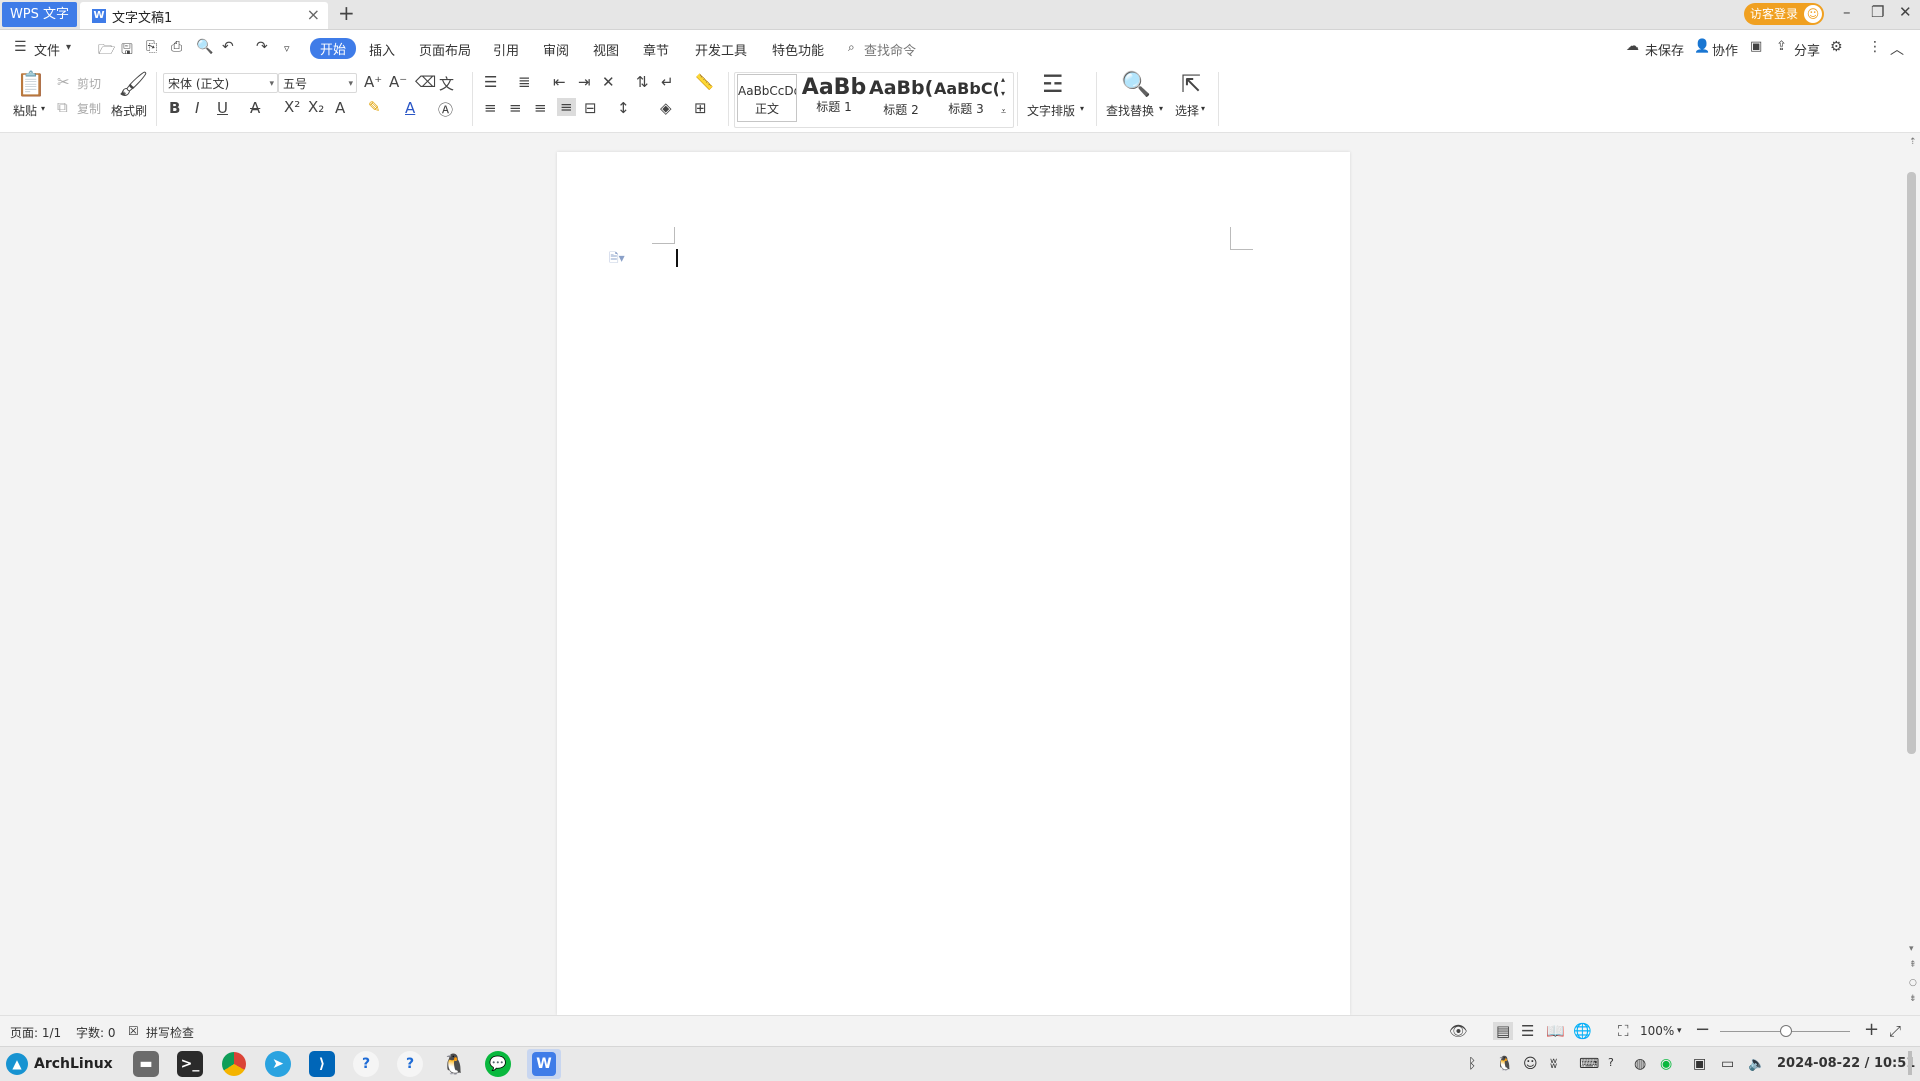 This screenshot has width=1920, height=1081. What do you see at coordinates (255, 108) in the screenshot?
I see `strikethrough-icon: A` at bounding box center [255, 108].